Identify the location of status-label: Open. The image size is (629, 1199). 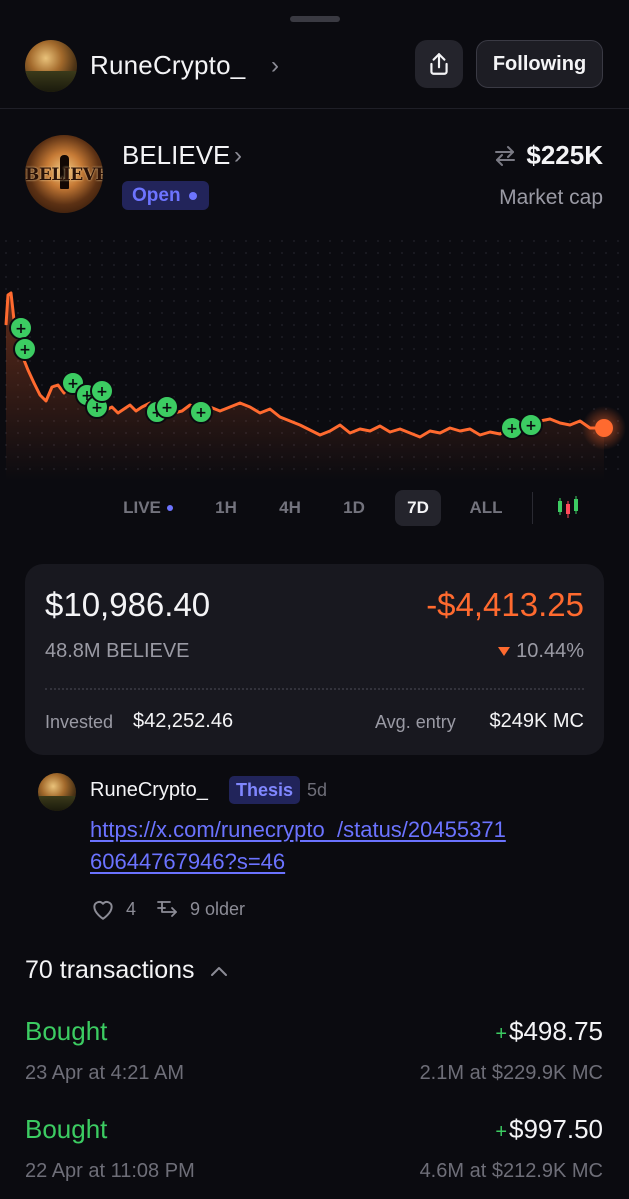
(156, 195).